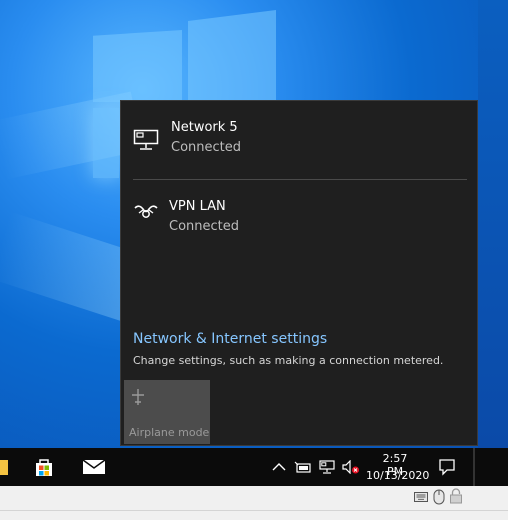 The image size is (508, 520). What do you see at coordinates (474, 467) in the screenshot?
I see `show-desktop-divider` at bounding box center [474, 467].